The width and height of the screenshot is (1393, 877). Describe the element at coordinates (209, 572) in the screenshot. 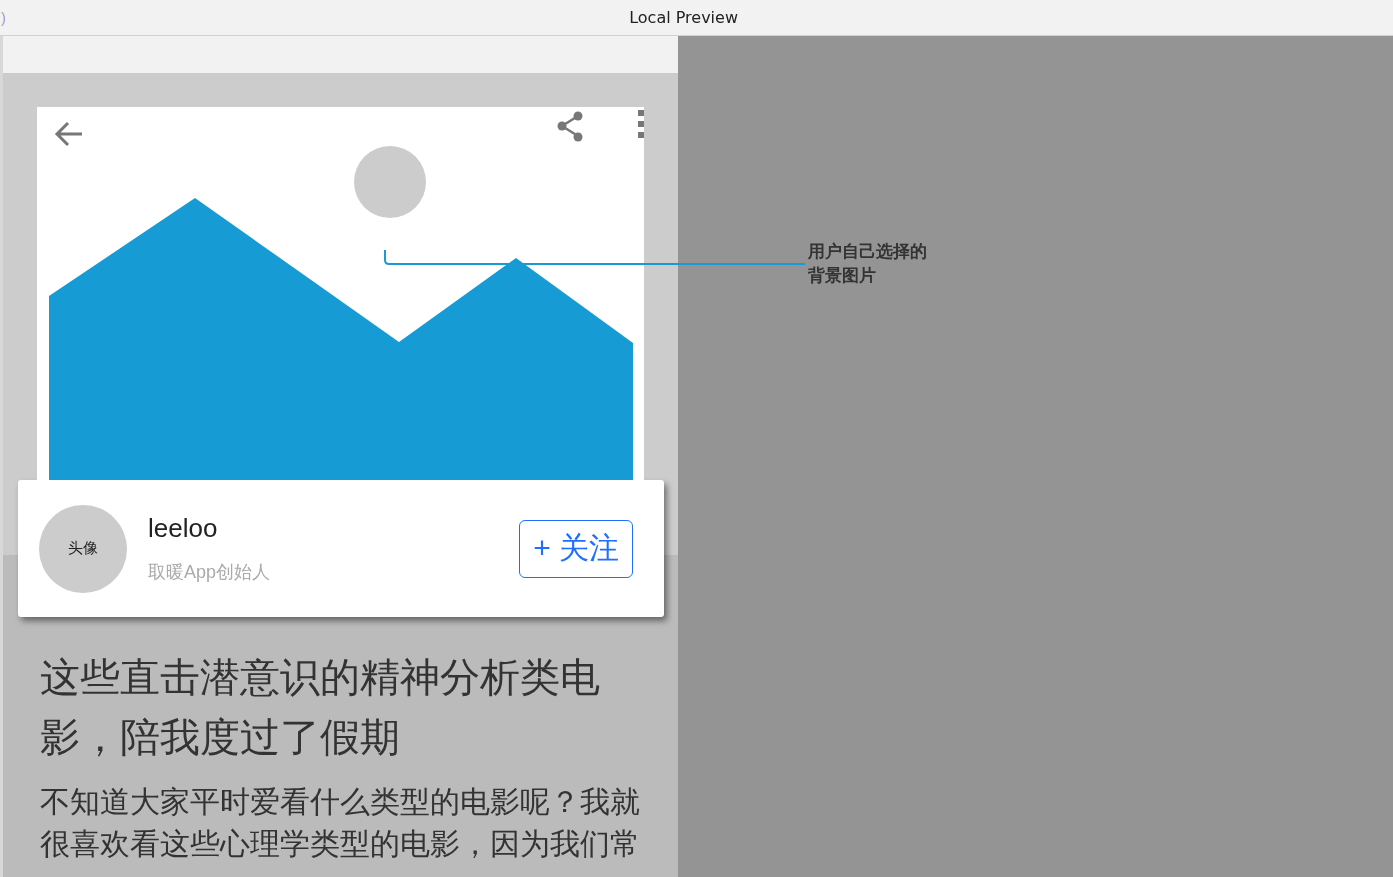

I see `user-subtitle: 取暖App创始人` at that location.